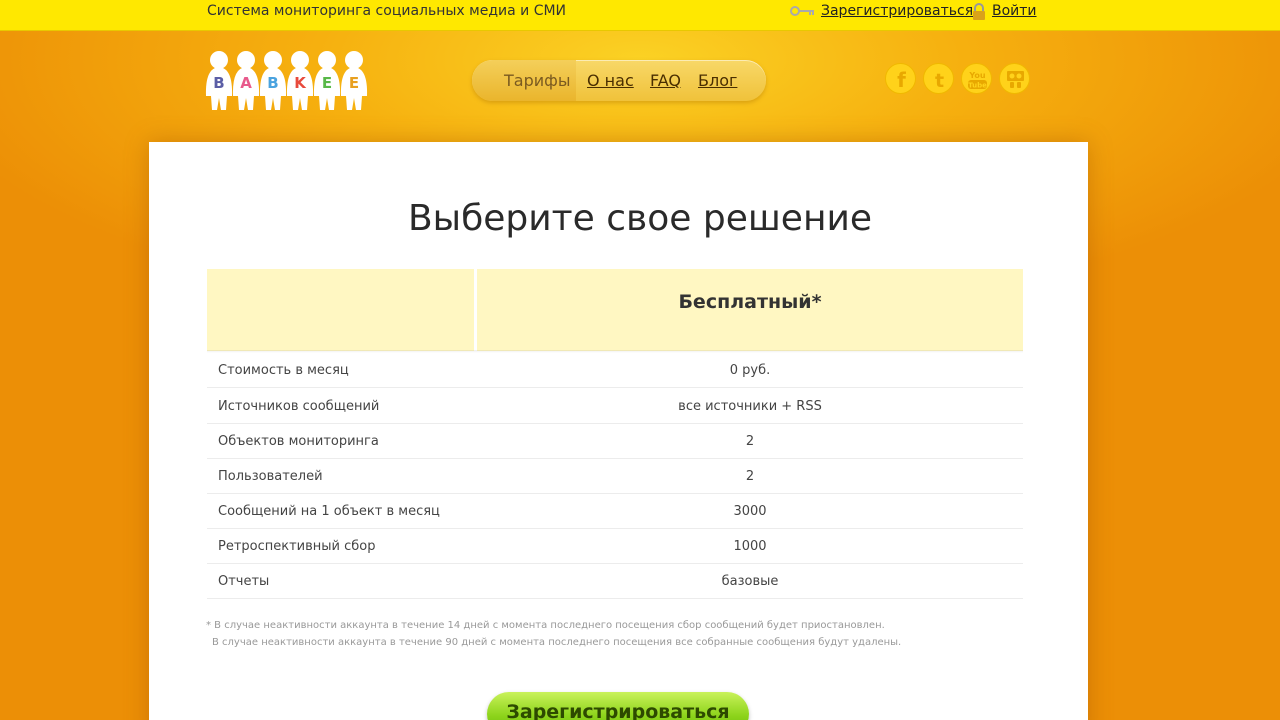 This screenshot has height=720, width=1280. Describe the element at coordinates (244, 581) in the screenshot. I see `row-label: Отчеты` at that location.